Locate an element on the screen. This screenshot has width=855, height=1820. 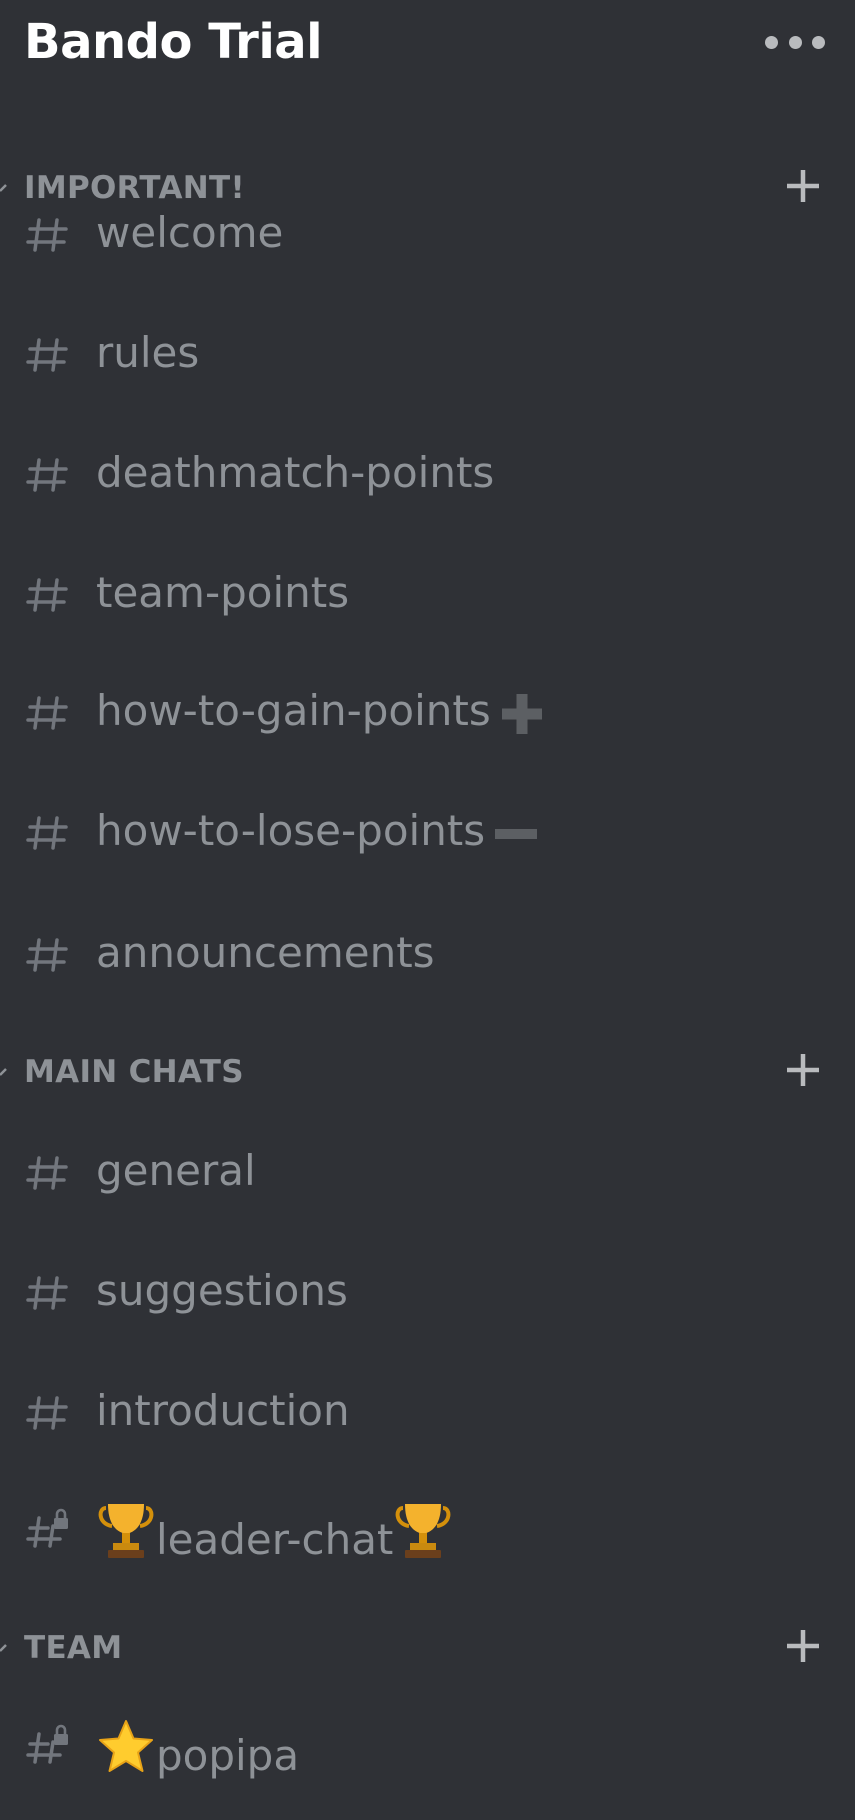
channel-popipa: popipa is located at coordinates (427, 1746).